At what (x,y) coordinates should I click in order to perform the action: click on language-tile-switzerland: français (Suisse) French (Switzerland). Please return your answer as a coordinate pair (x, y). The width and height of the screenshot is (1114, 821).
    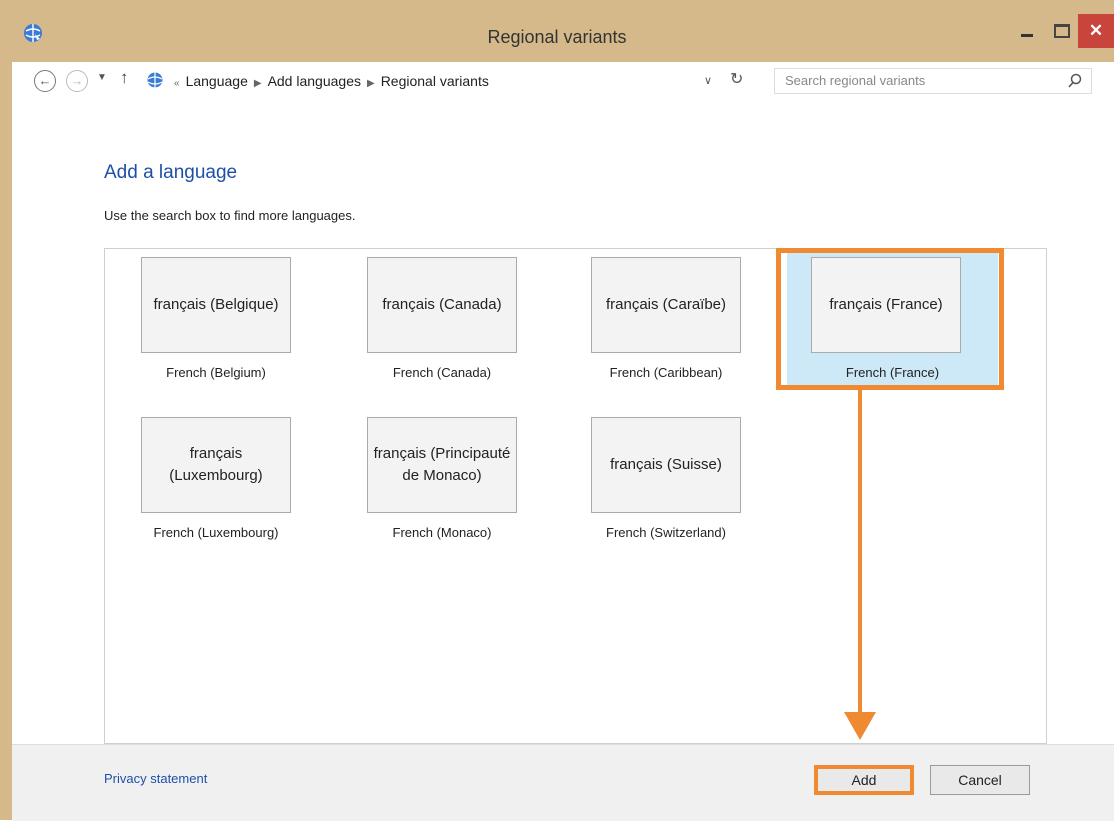
    Looking at the image, I should click on (669, 486).